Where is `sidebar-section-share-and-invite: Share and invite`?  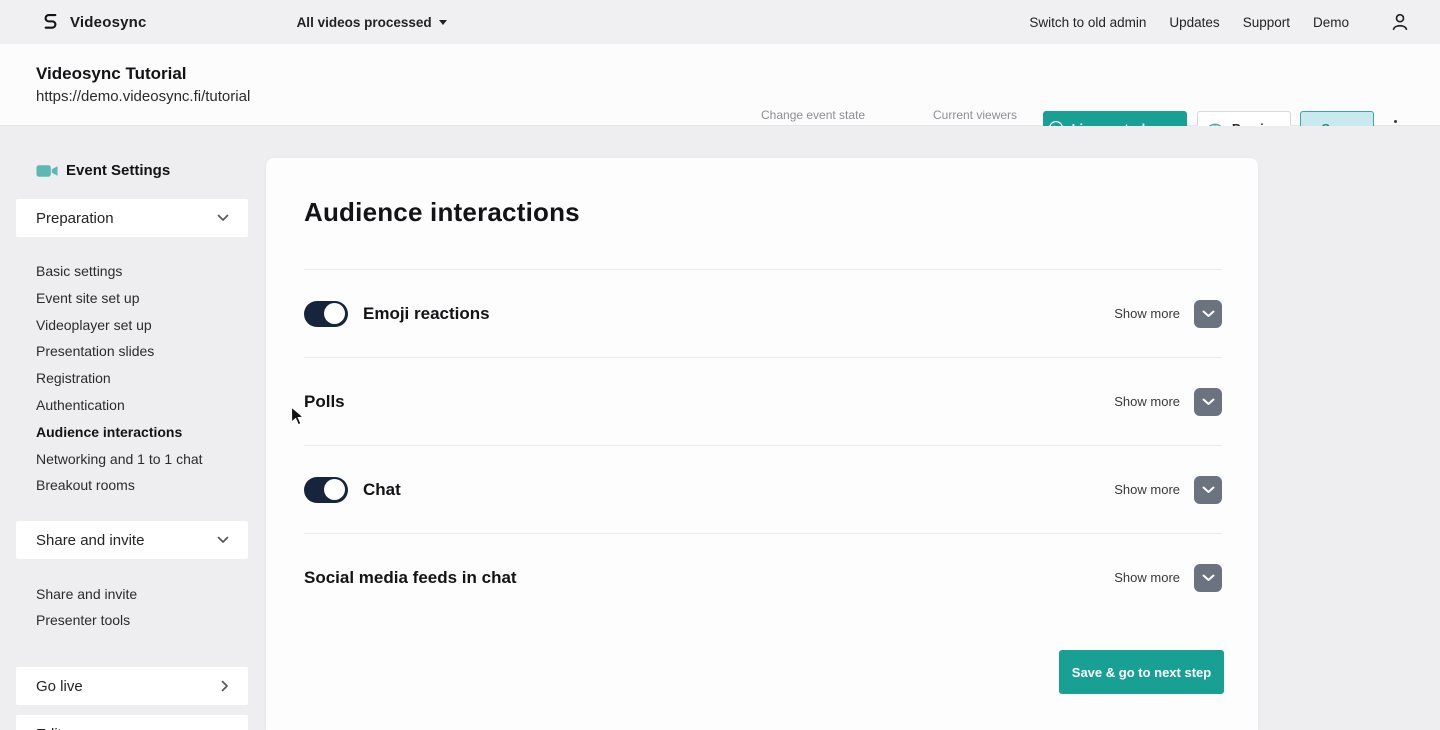 sidebar-section-share-and-invite: Share and invite is located at coordinates (132, 540).